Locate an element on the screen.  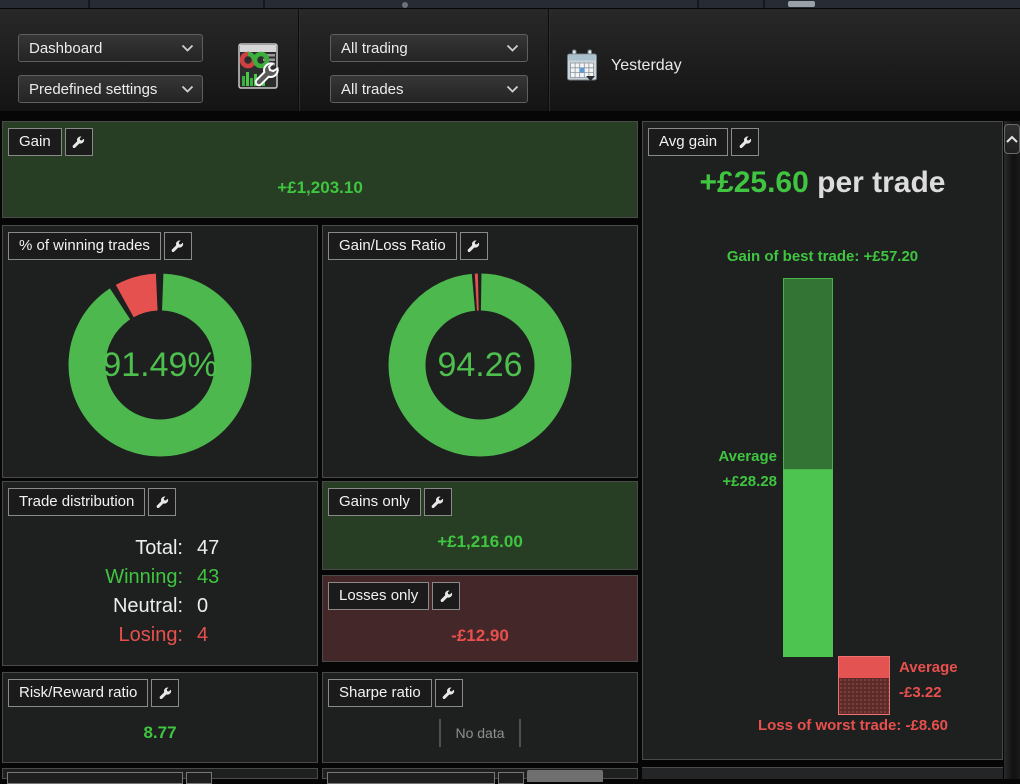
panel-title: Gains only is located at coordinates (374, 502).